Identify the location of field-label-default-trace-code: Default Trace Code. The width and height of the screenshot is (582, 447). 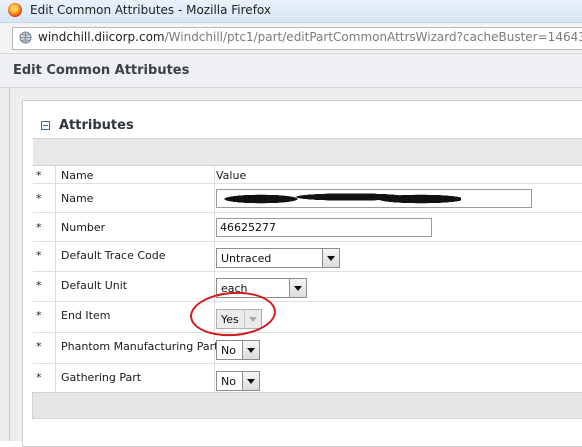
(113, 255).